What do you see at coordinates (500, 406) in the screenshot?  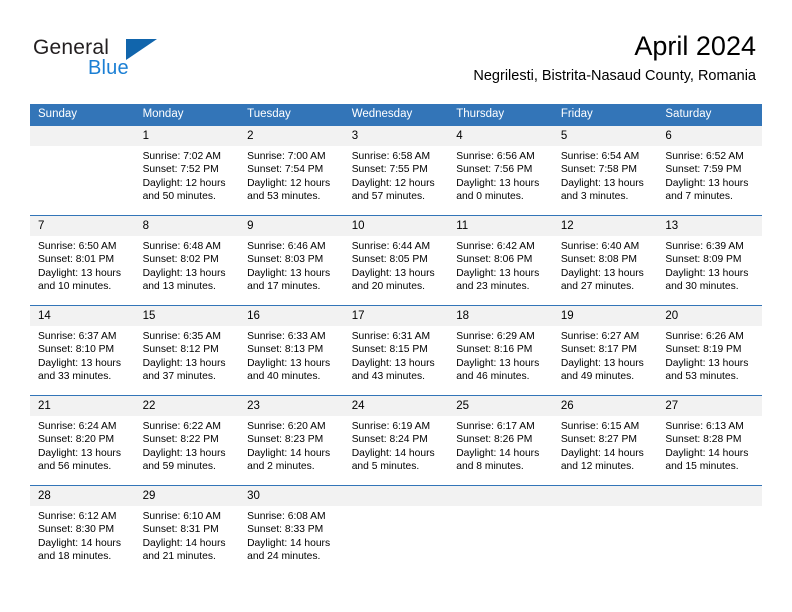 I see `day-number: 25` at bounding box center [500, 406].